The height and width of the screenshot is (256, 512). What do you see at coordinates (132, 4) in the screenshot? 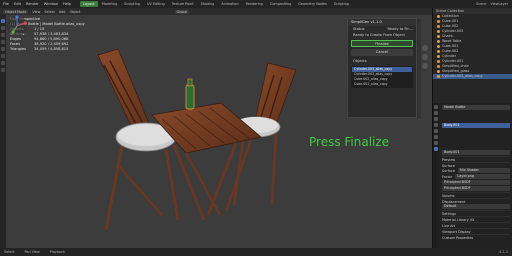
I see `tab-sculpting: Sculpting` at bounding box center [132, 4].